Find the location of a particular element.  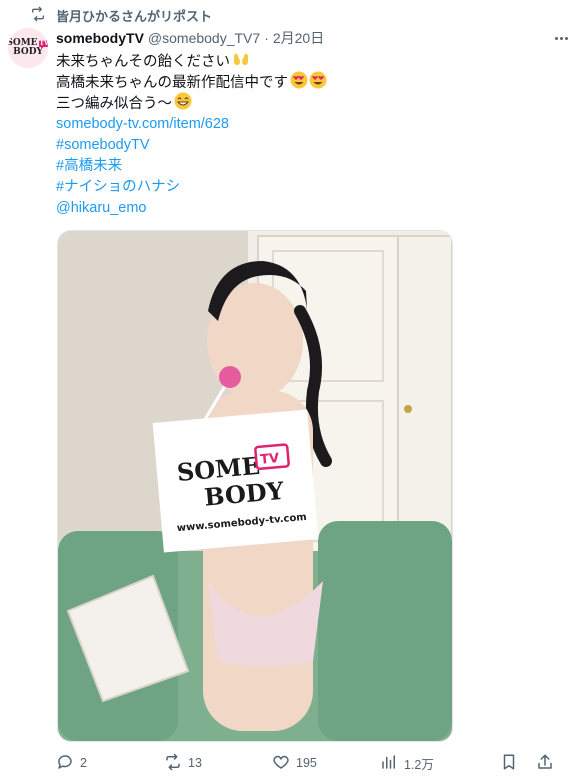

action-bar: 2 13 195 1.2万 is located at coordinates (314, 763).